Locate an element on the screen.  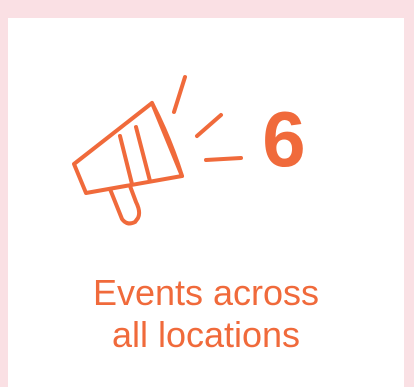
stat-label: Events across all locations is located at coordinates (206, 314).